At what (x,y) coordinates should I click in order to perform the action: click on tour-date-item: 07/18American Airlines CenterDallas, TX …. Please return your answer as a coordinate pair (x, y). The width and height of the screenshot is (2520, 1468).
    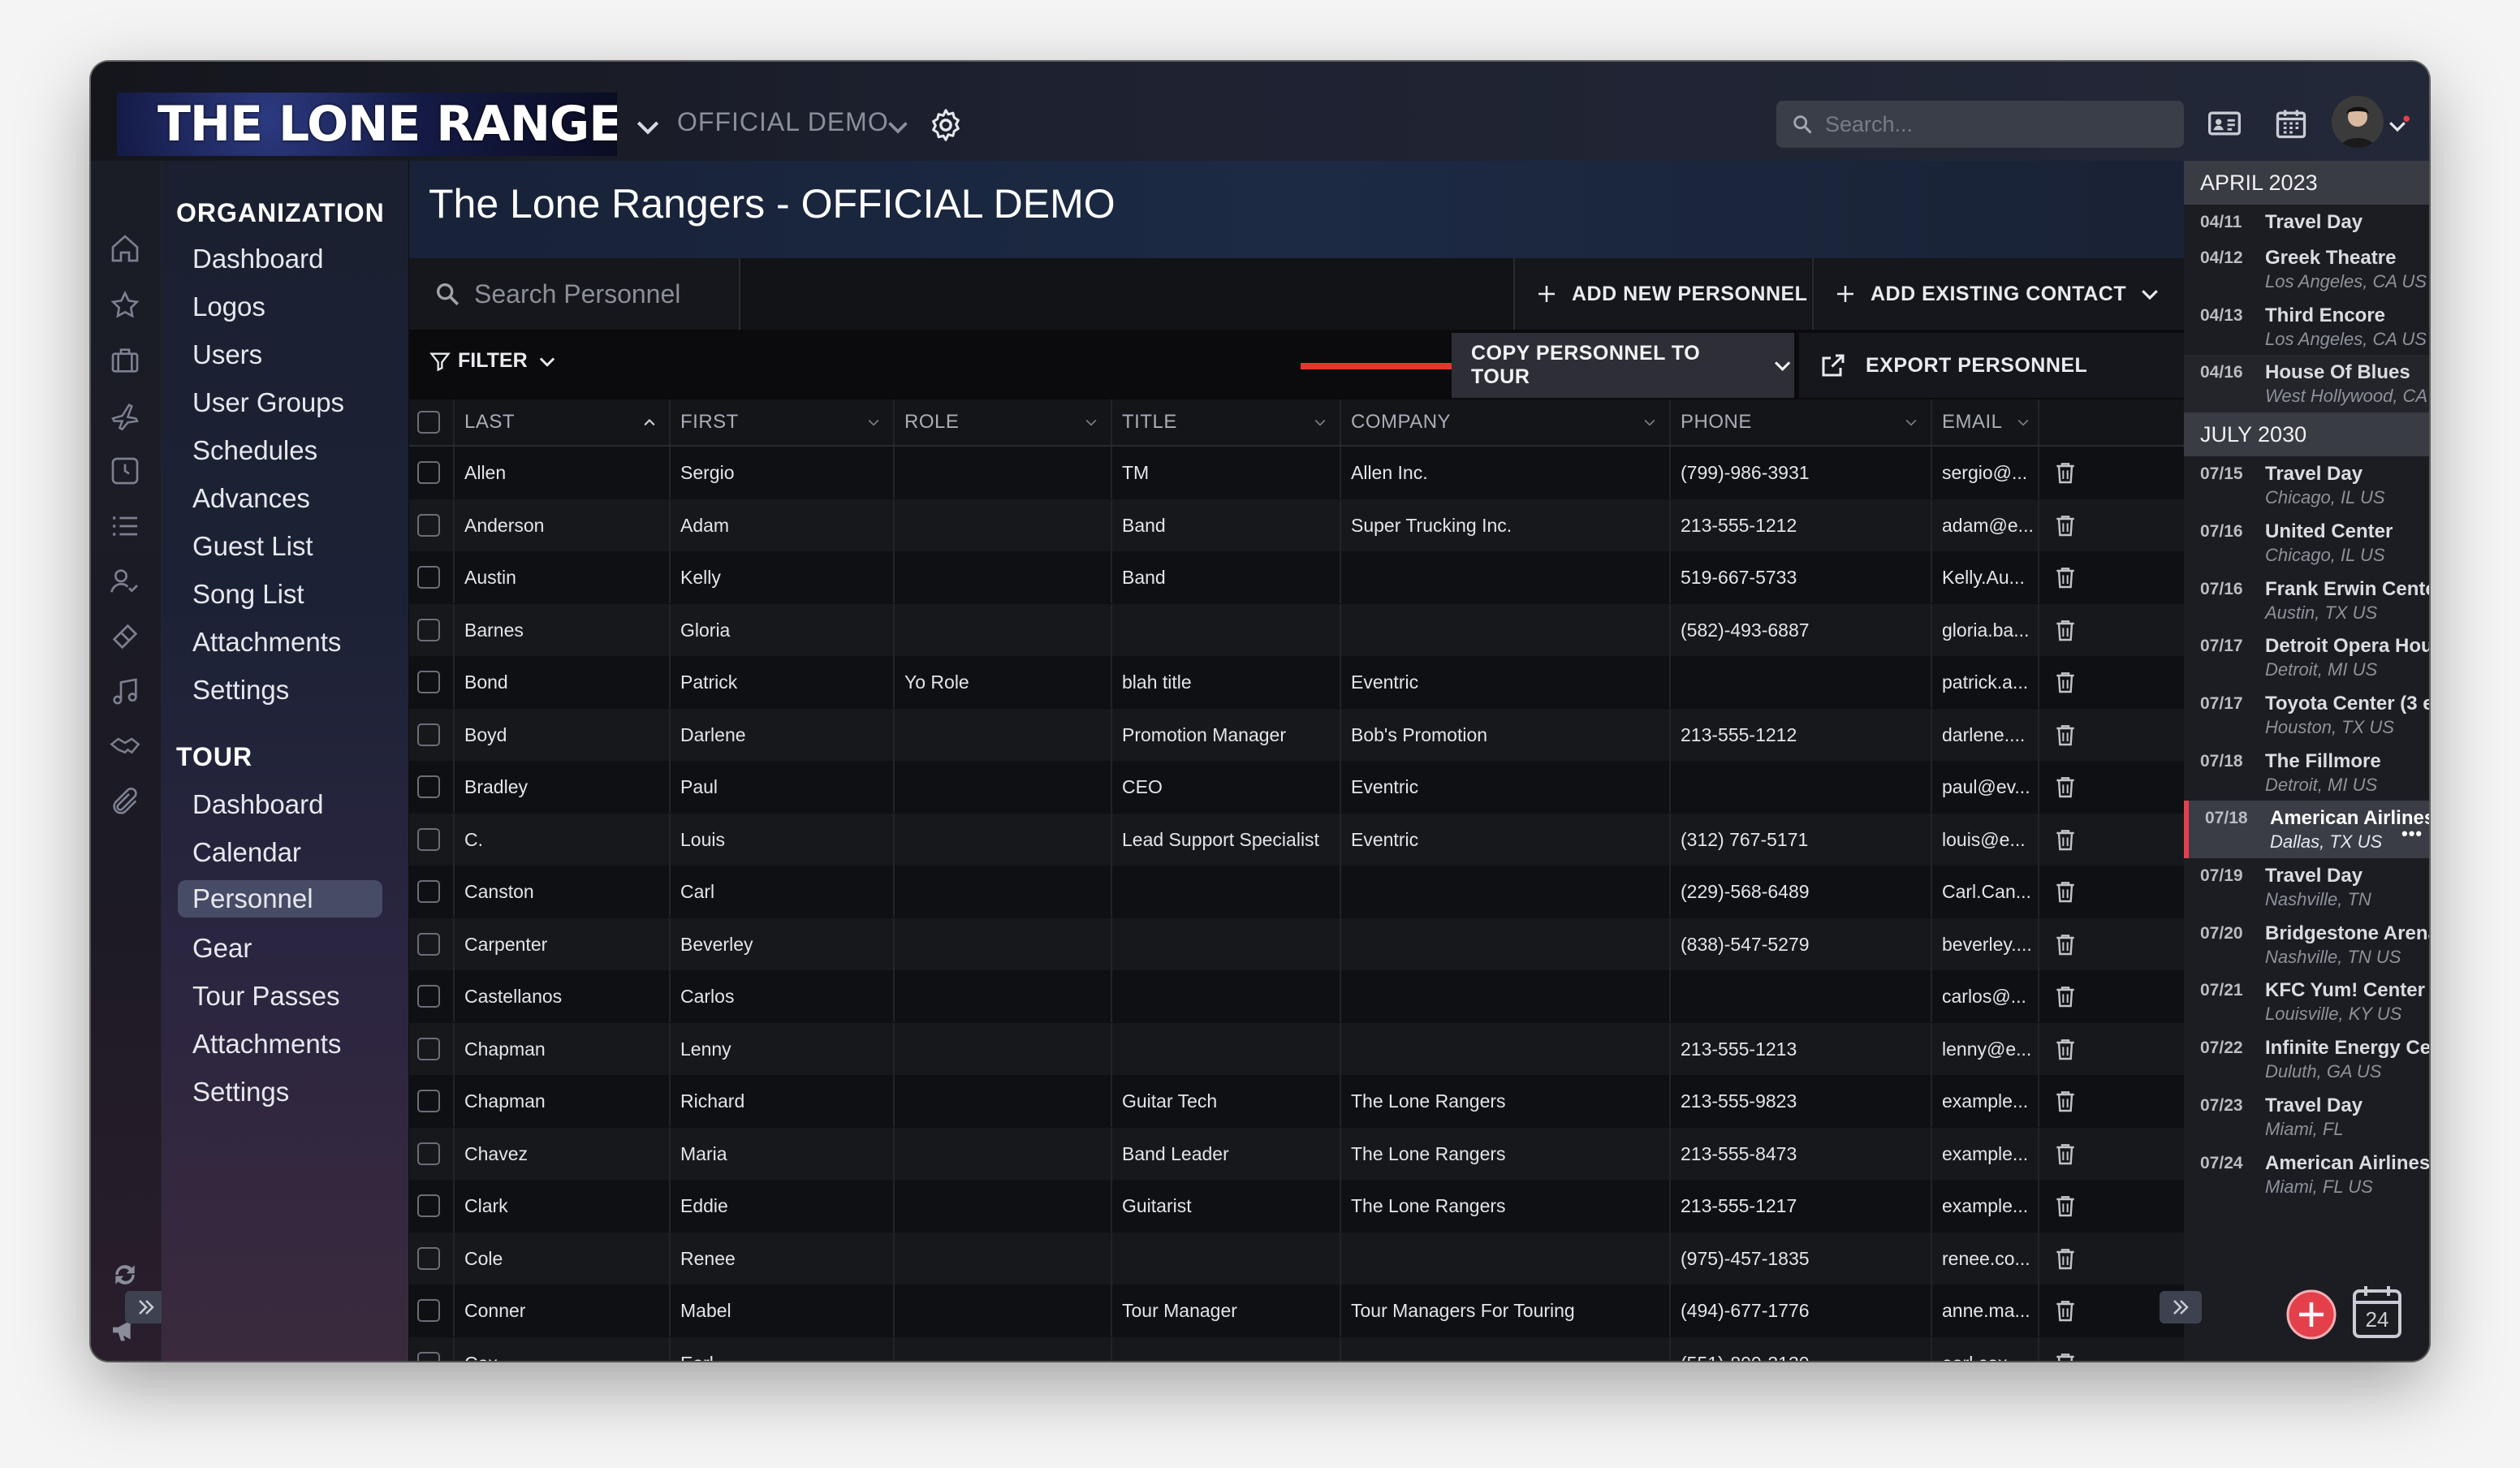
    Looking at the image, I should click on (2306, 829).